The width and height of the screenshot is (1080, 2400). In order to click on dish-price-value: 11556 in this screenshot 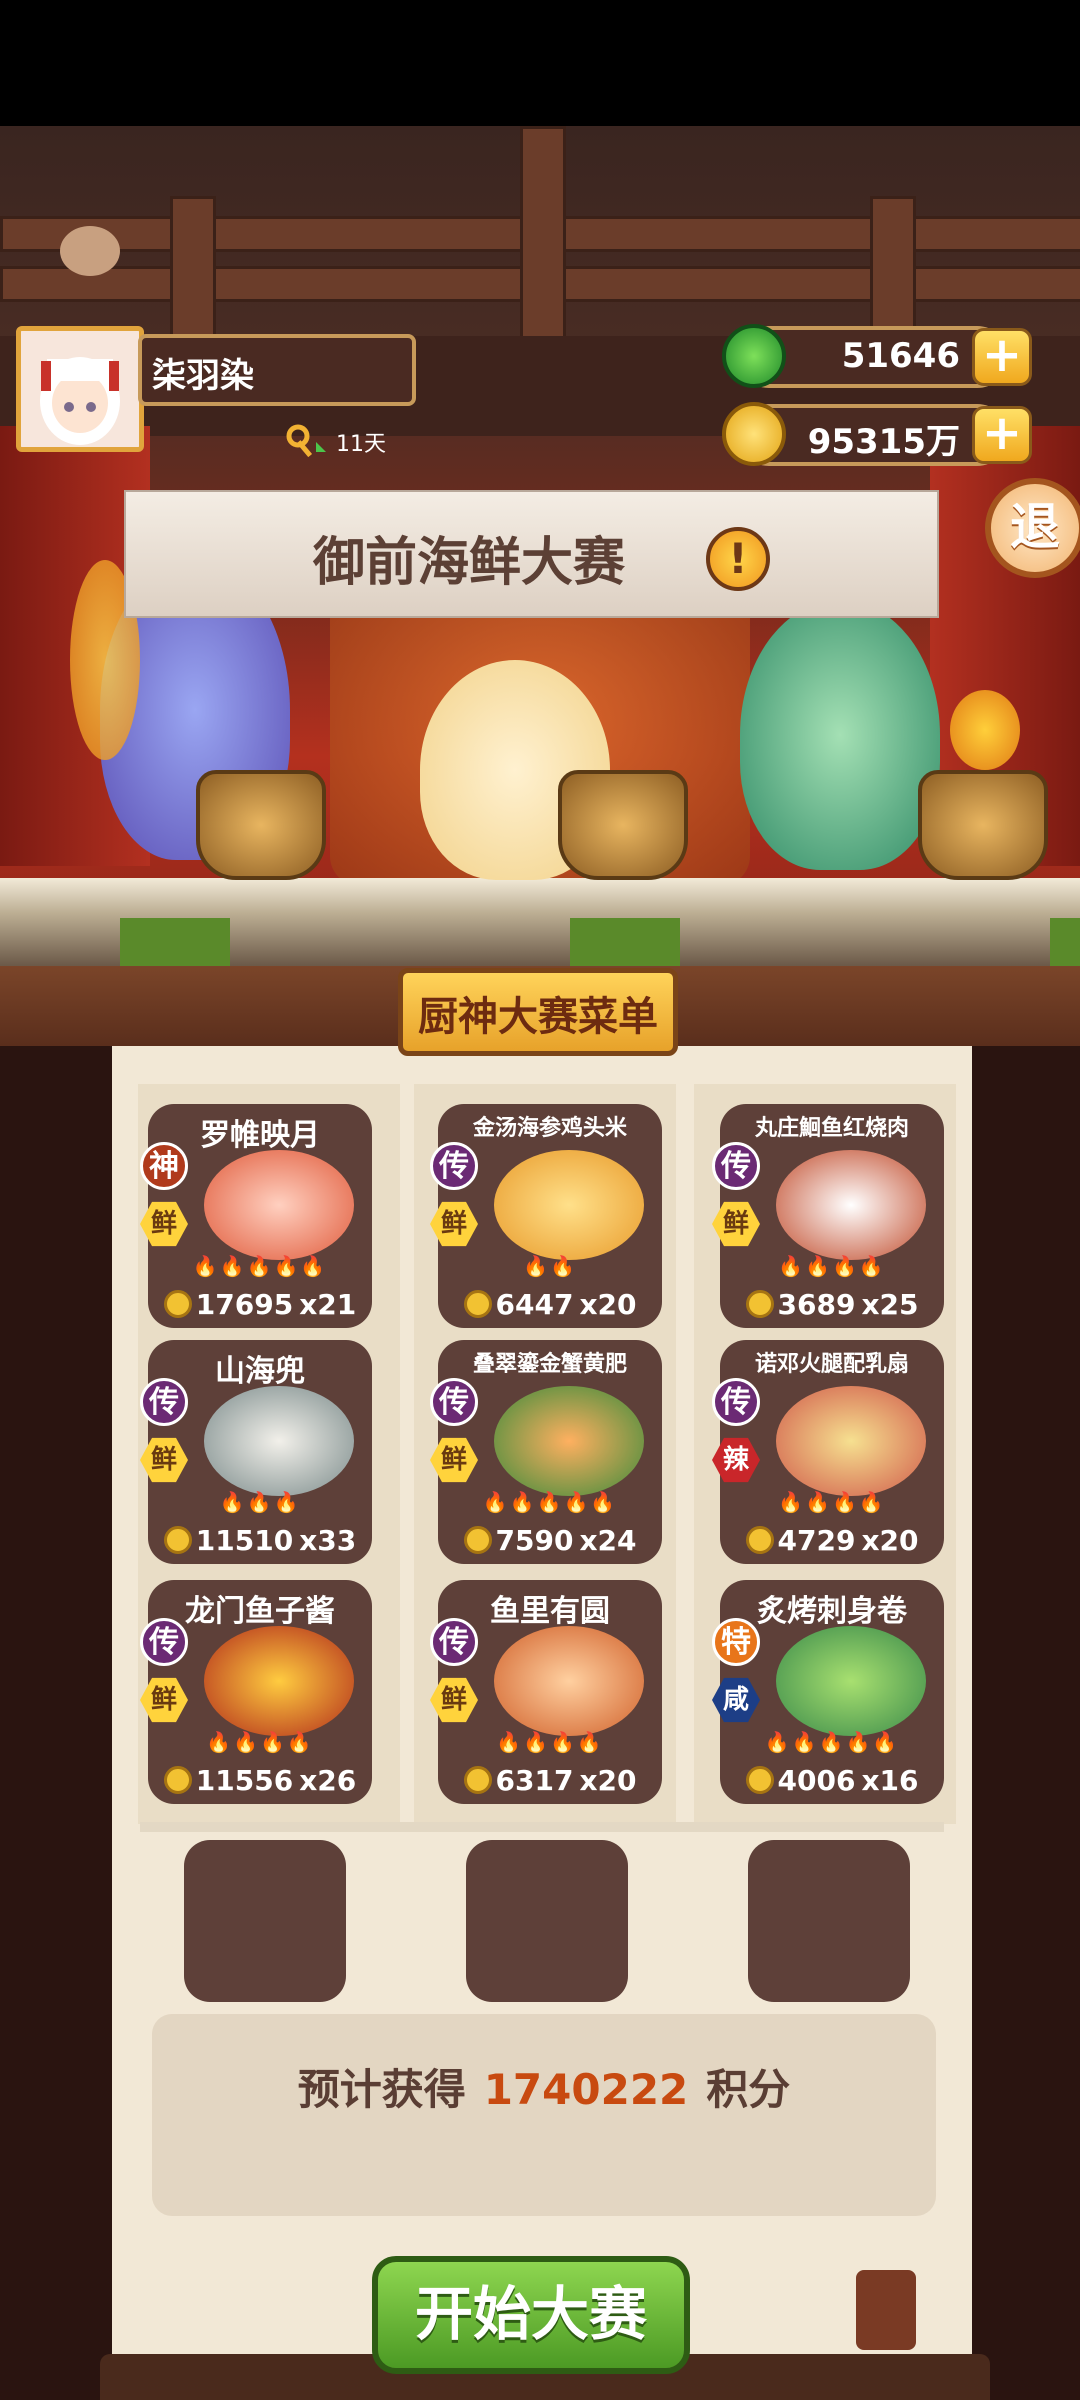, I will do `click(244, 1780)`.